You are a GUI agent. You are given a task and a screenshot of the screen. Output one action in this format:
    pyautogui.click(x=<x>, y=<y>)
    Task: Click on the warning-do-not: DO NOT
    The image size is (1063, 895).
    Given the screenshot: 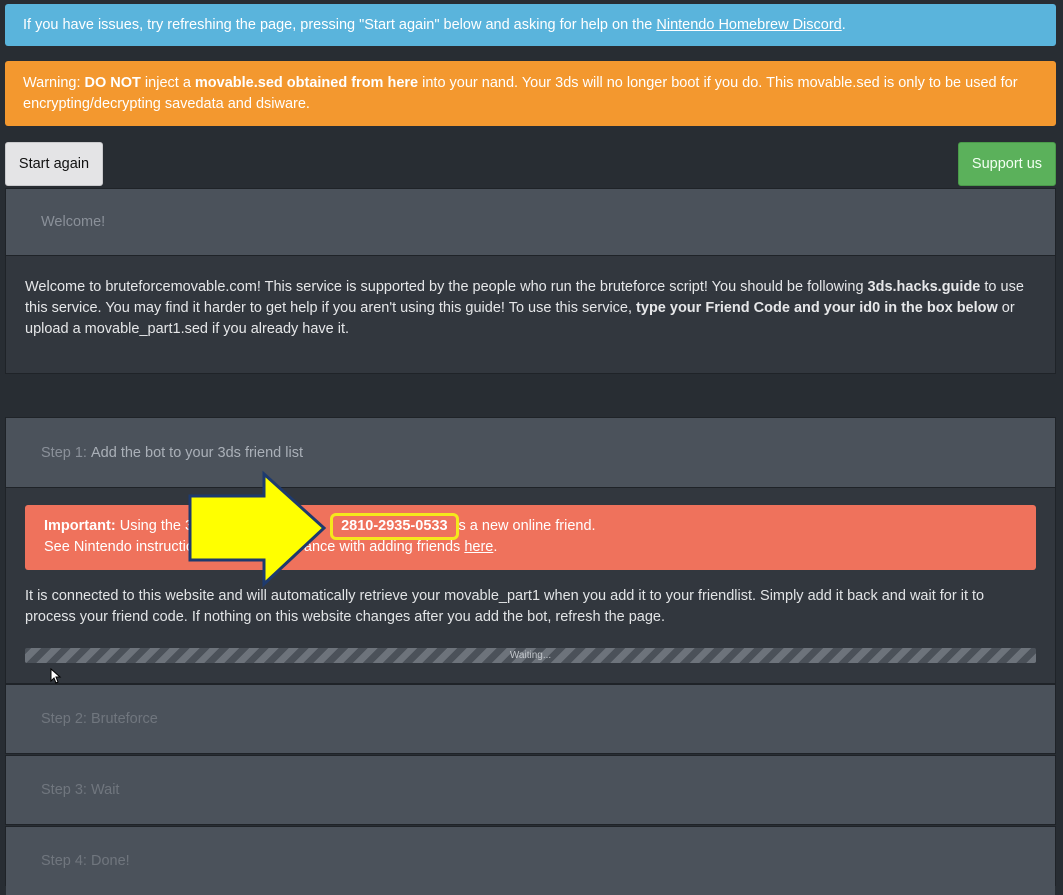 What is the action you would take?
    pyautogui.click(x=112, y=83)
    